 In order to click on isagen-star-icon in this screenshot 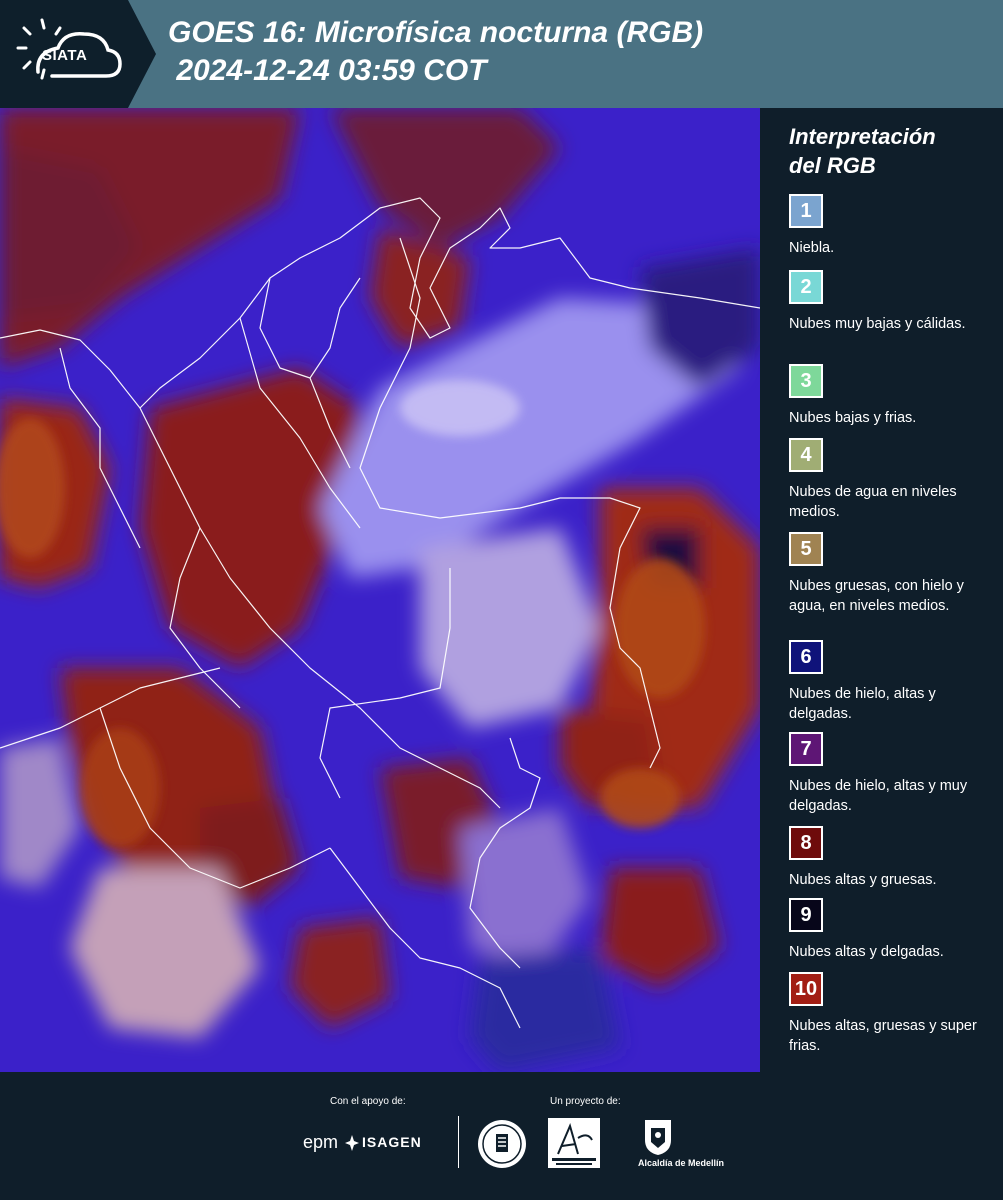, I will do `click(352, 1143)`.